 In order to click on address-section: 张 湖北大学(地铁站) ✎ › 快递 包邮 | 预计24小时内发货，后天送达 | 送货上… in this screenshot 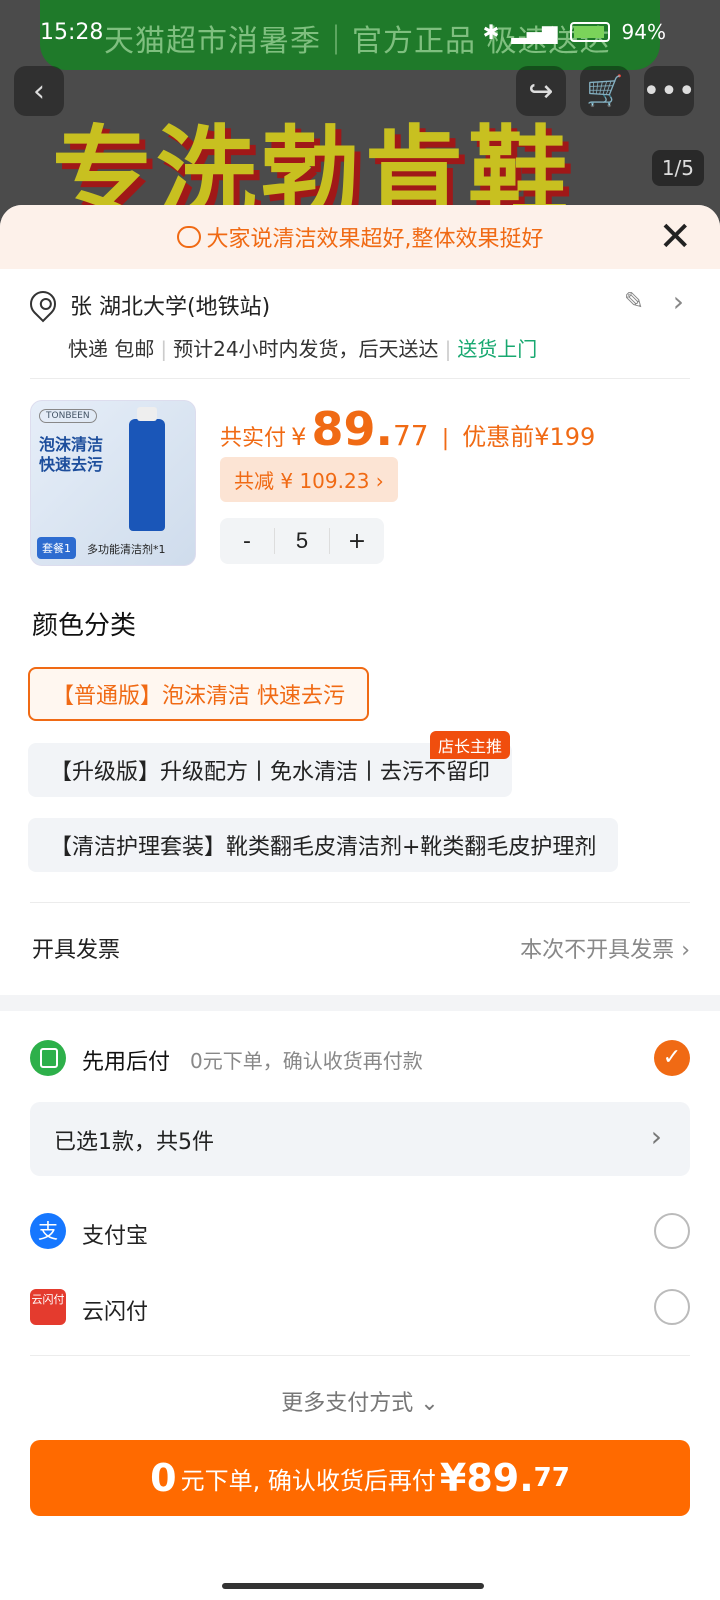, I will do `click(357, 331)`.